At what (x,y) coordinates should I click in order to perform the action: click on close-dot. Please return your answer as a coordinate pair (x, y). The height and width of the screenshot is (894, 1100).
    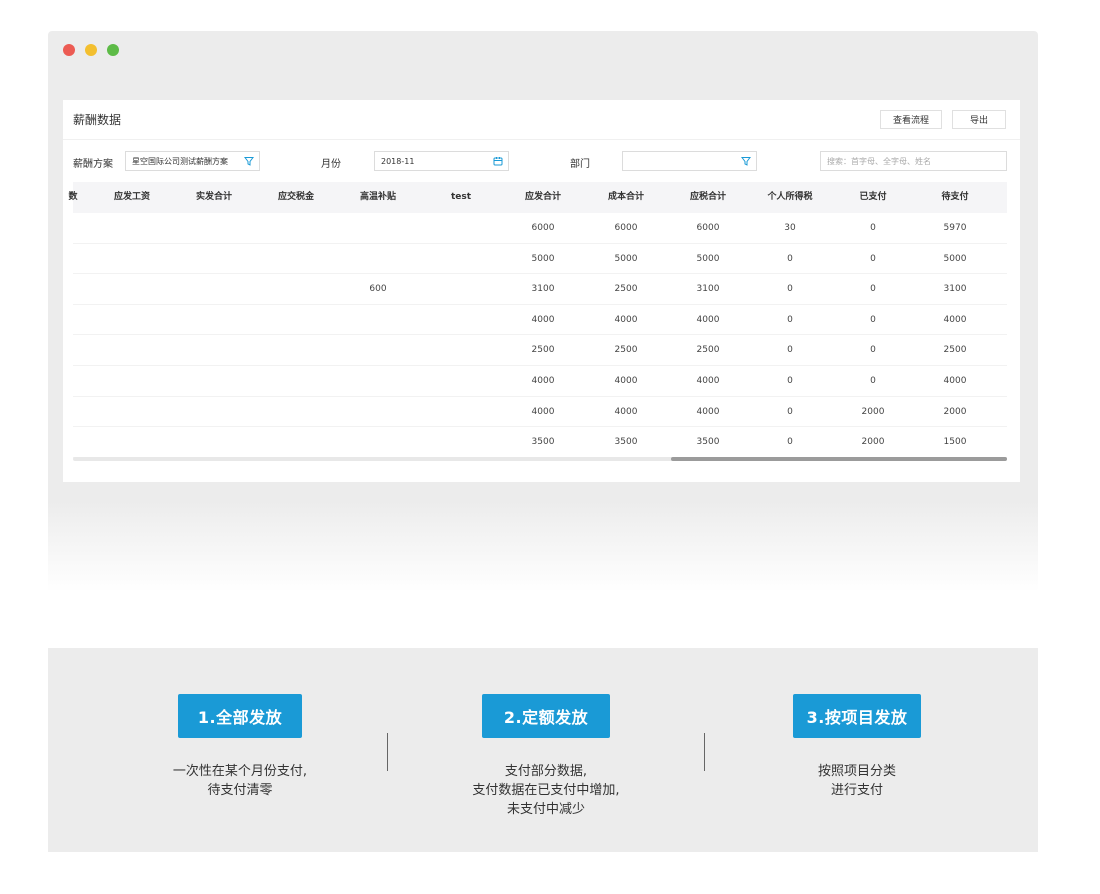
    Looking at the image, I should click on (69, 50).